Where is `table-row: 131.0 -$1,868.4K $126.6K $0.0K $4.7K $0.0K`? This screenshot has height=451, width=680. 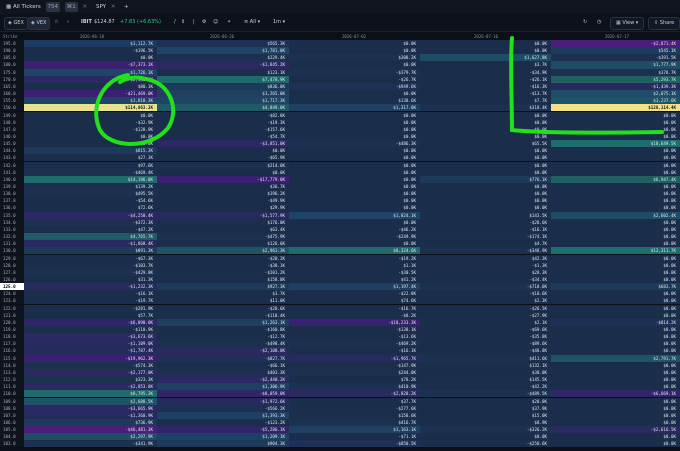
table-row: 131.0 -$1,868.4K $126.6K $0.0K $4.7K $0.0K is located at coordinates (340, 244).